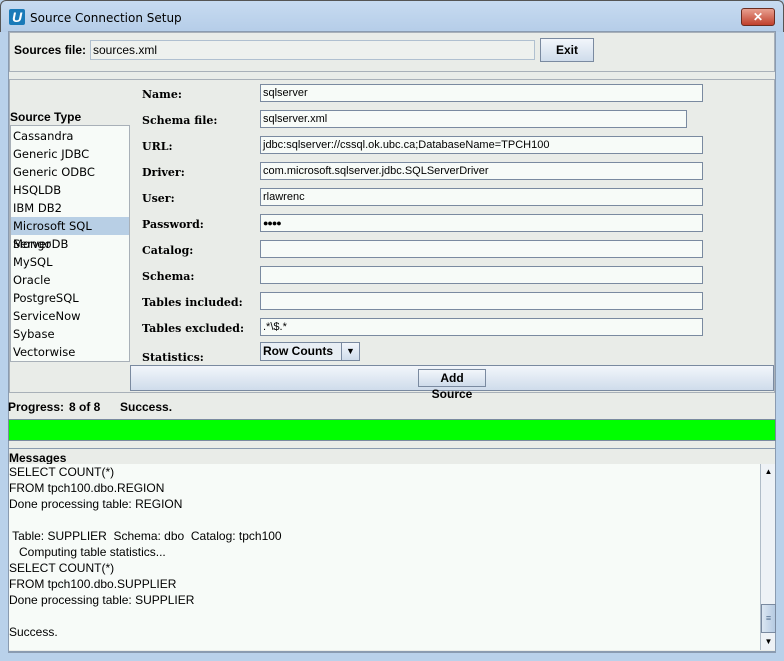  Describe the element at coordinates (768, 557) in the screenshot. I see `messages-scrollbar: ▲ ≡ ▼` at that location.